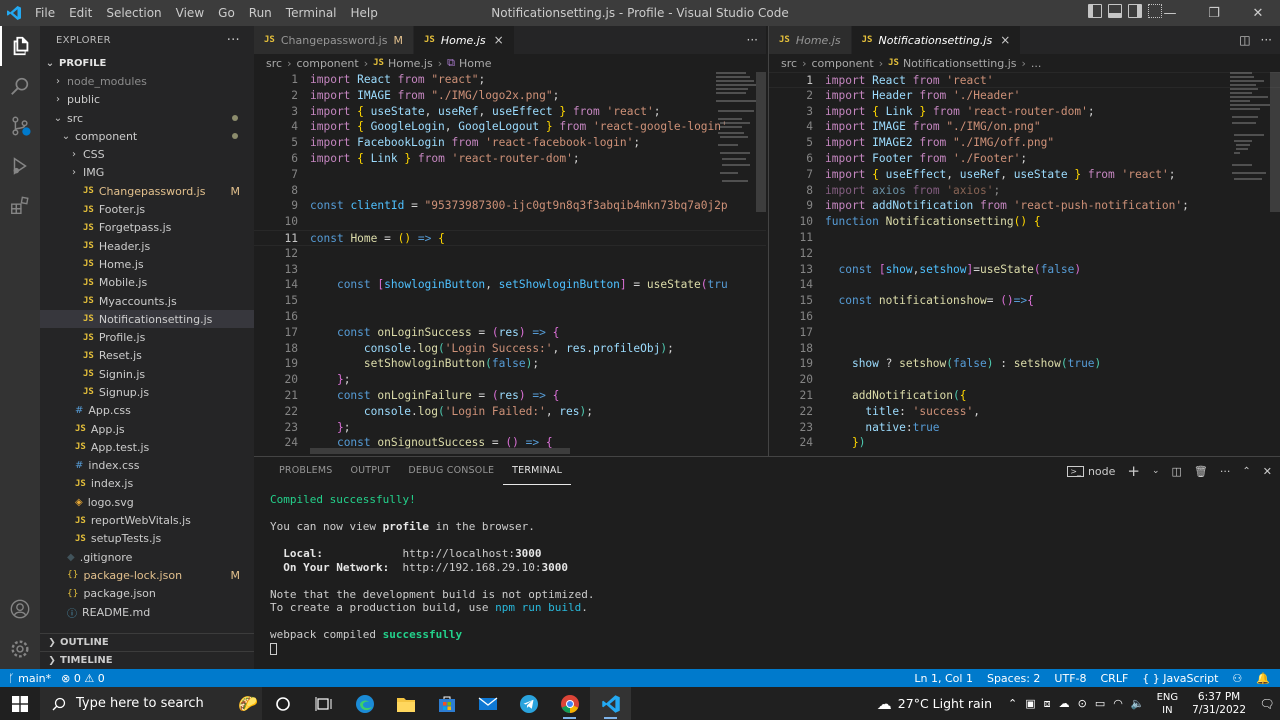 This screenshot has width=1280, height=720. What do you see at coordinates (260, 13) in the screenshot?
I see `menu-run: Run` at bounding box center [260, 13].